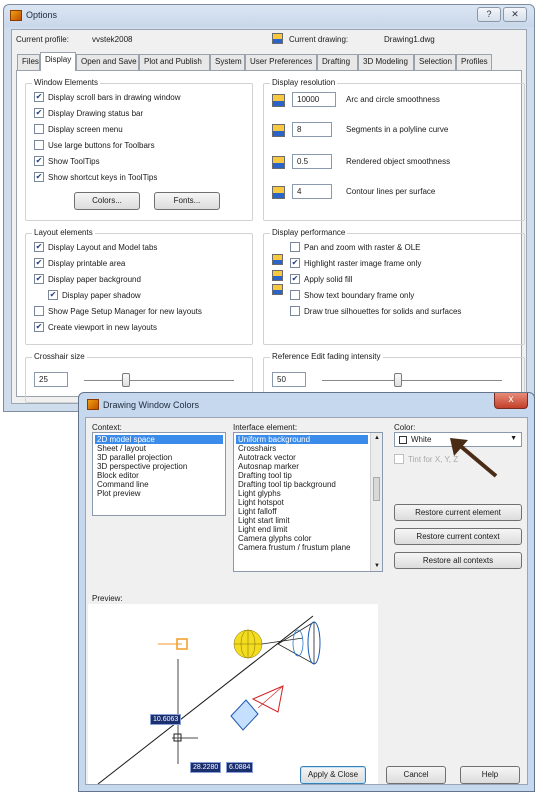 This screenshot has width=538, height=792. I want to click on crosshair-slider-thumb, so click(126, 380).